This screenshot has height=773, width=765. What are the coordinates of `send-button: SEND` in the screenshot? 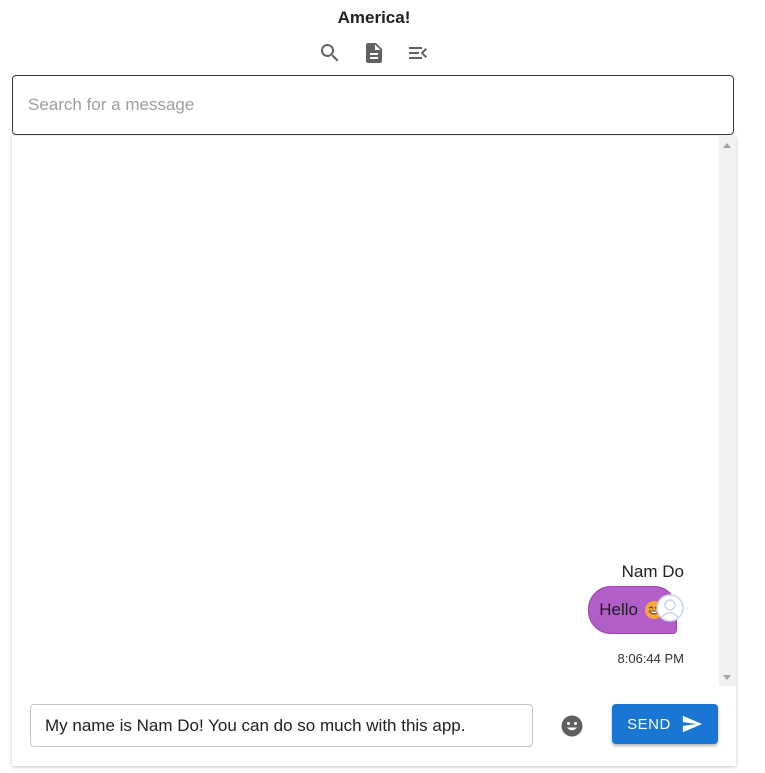 It's located at (665, 724).